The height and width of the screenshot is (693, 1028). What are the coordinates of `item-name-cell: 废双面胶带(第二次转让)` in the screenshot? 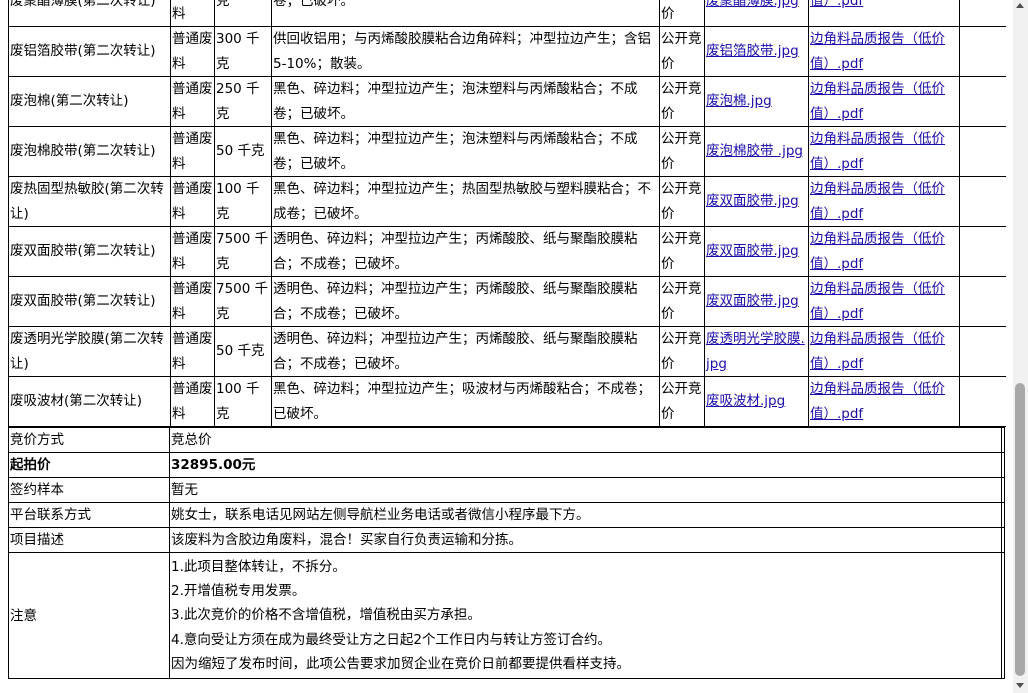 It's located at (89, 301).